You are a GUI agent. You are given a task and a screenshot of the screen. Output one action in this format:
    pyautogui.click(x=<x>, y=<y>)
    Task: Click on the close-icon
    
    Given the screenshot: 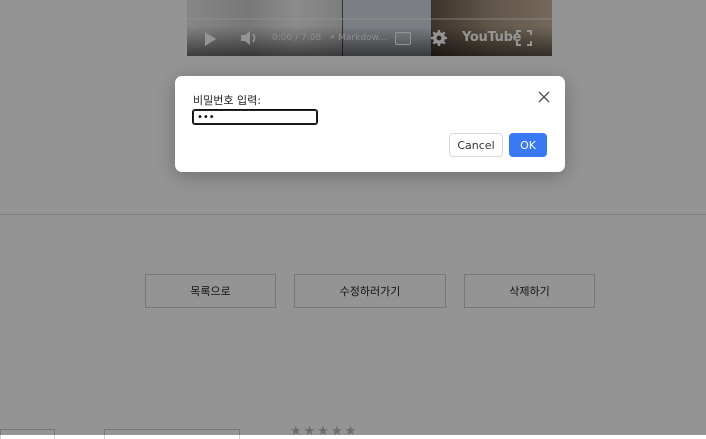 What is the action you would take?
    pyautogui.click(x=544, y=97)
    